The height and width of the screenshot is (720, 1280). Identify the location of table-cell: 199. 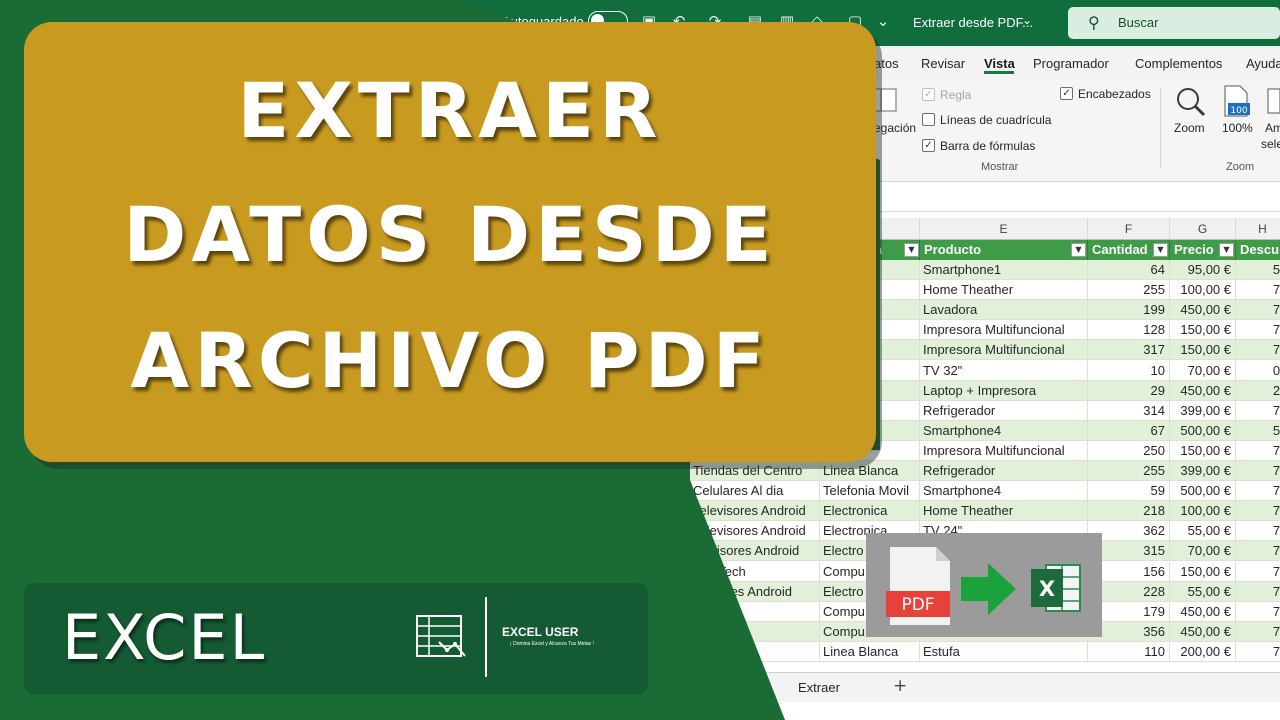
(1129, 310).